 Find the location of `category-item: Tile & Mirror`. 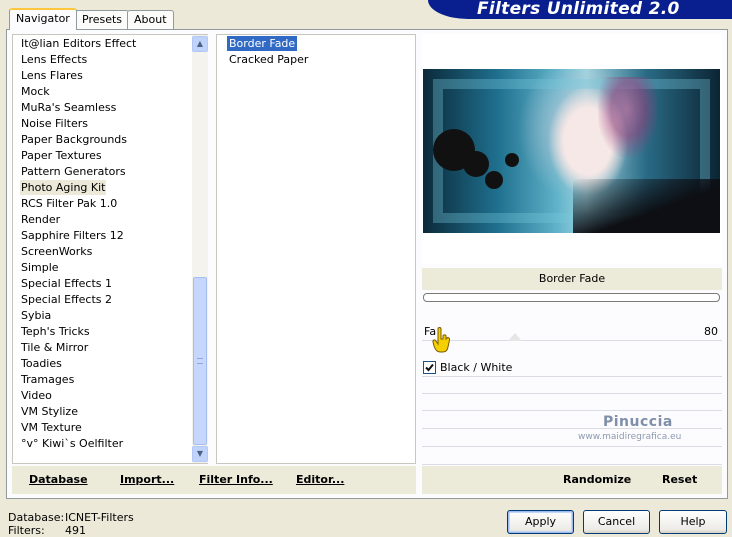

category-item: Tile & Mirror is located at coordinates (54, 347).